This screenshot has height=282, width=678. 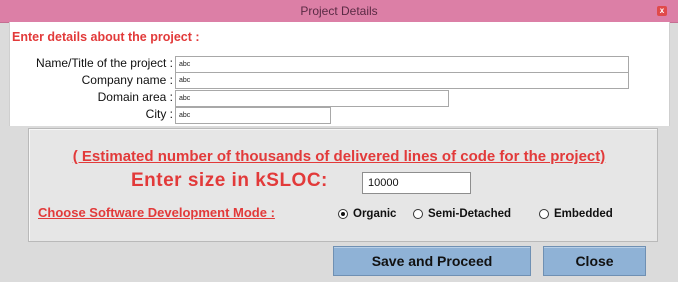 What do you see at coordinates (594, 261) in the screenshot?
I see `close-button: Close` at bounding box center [594, 261].